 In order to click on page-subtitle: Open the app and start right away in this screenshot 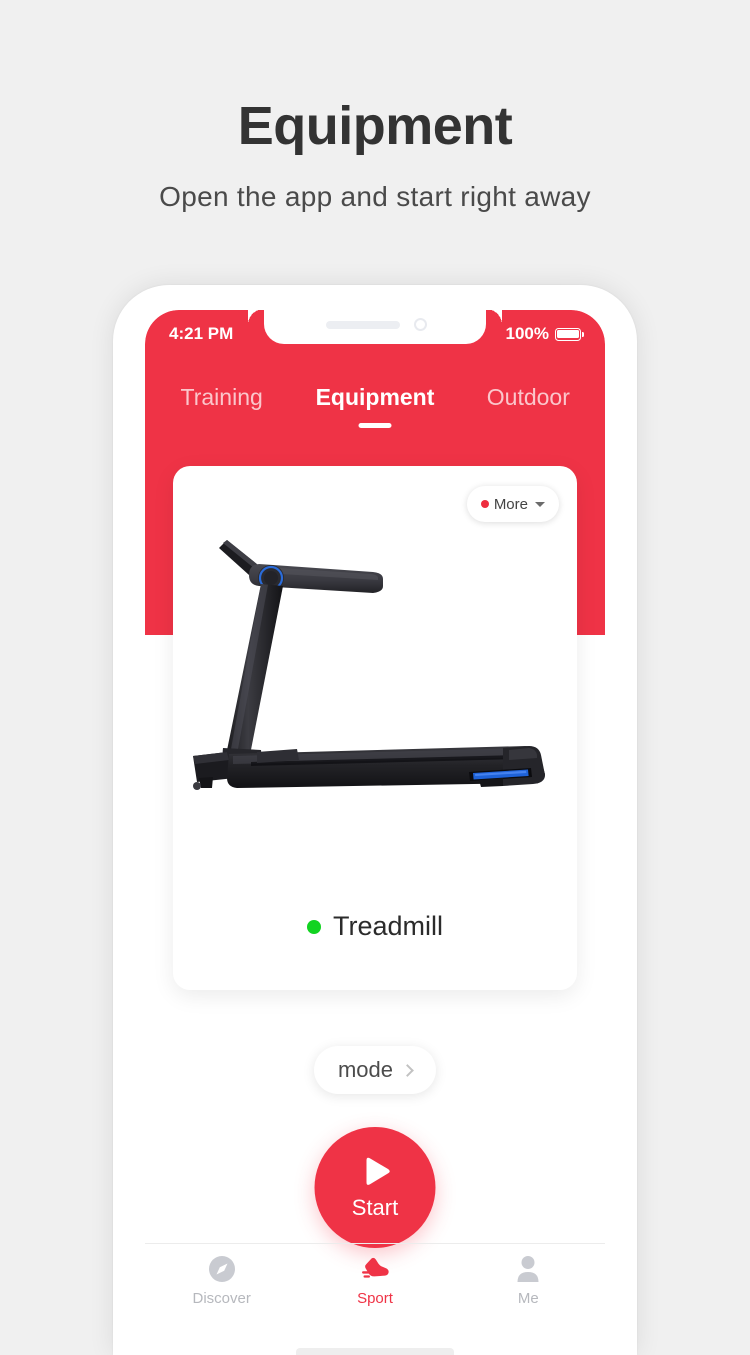, I will do `click(375, 196)`.